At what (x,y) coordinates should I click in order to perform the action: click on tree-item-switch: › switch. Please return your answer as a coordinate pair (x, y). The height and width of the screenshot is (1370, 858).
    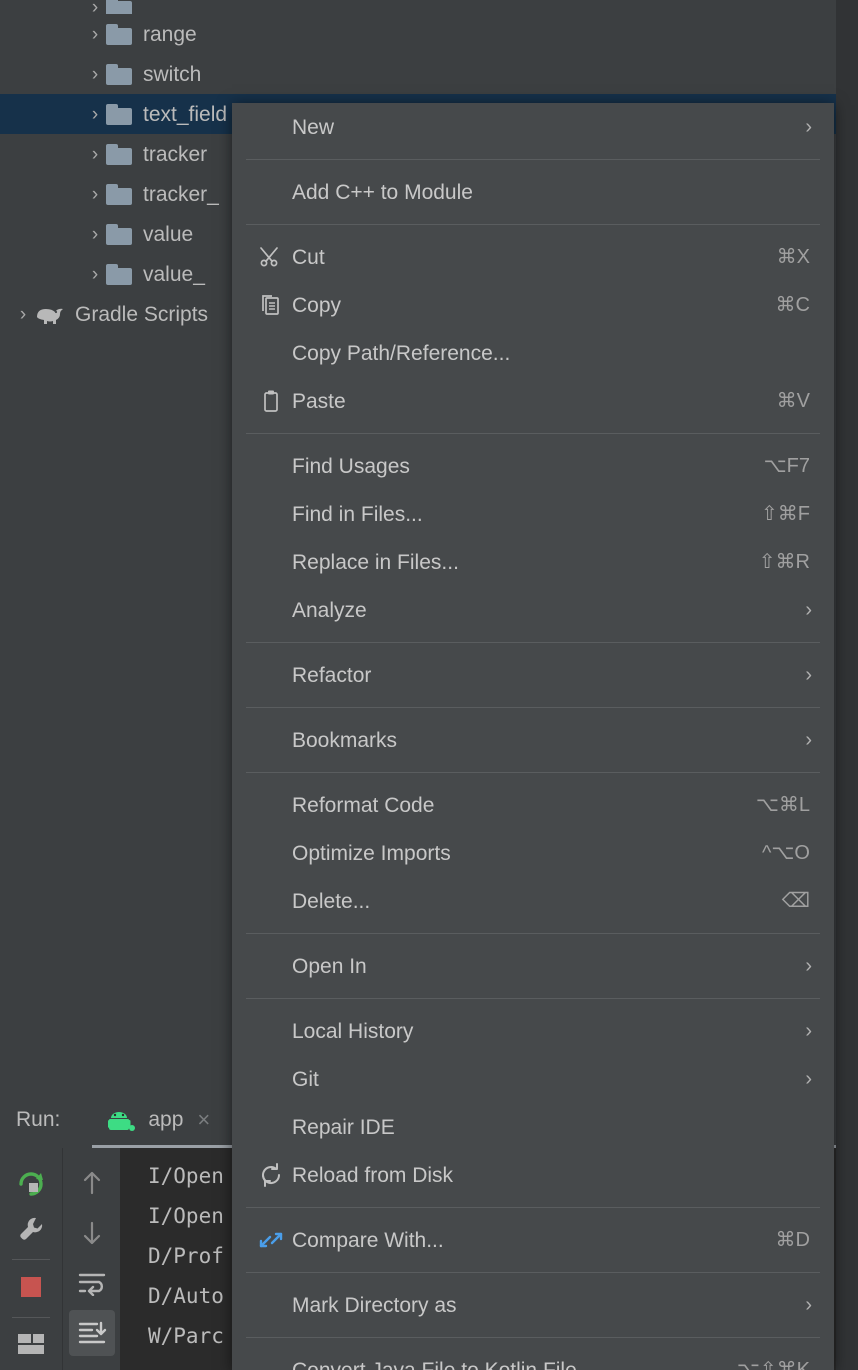
    Looking at the image, I should click on (418, 74).